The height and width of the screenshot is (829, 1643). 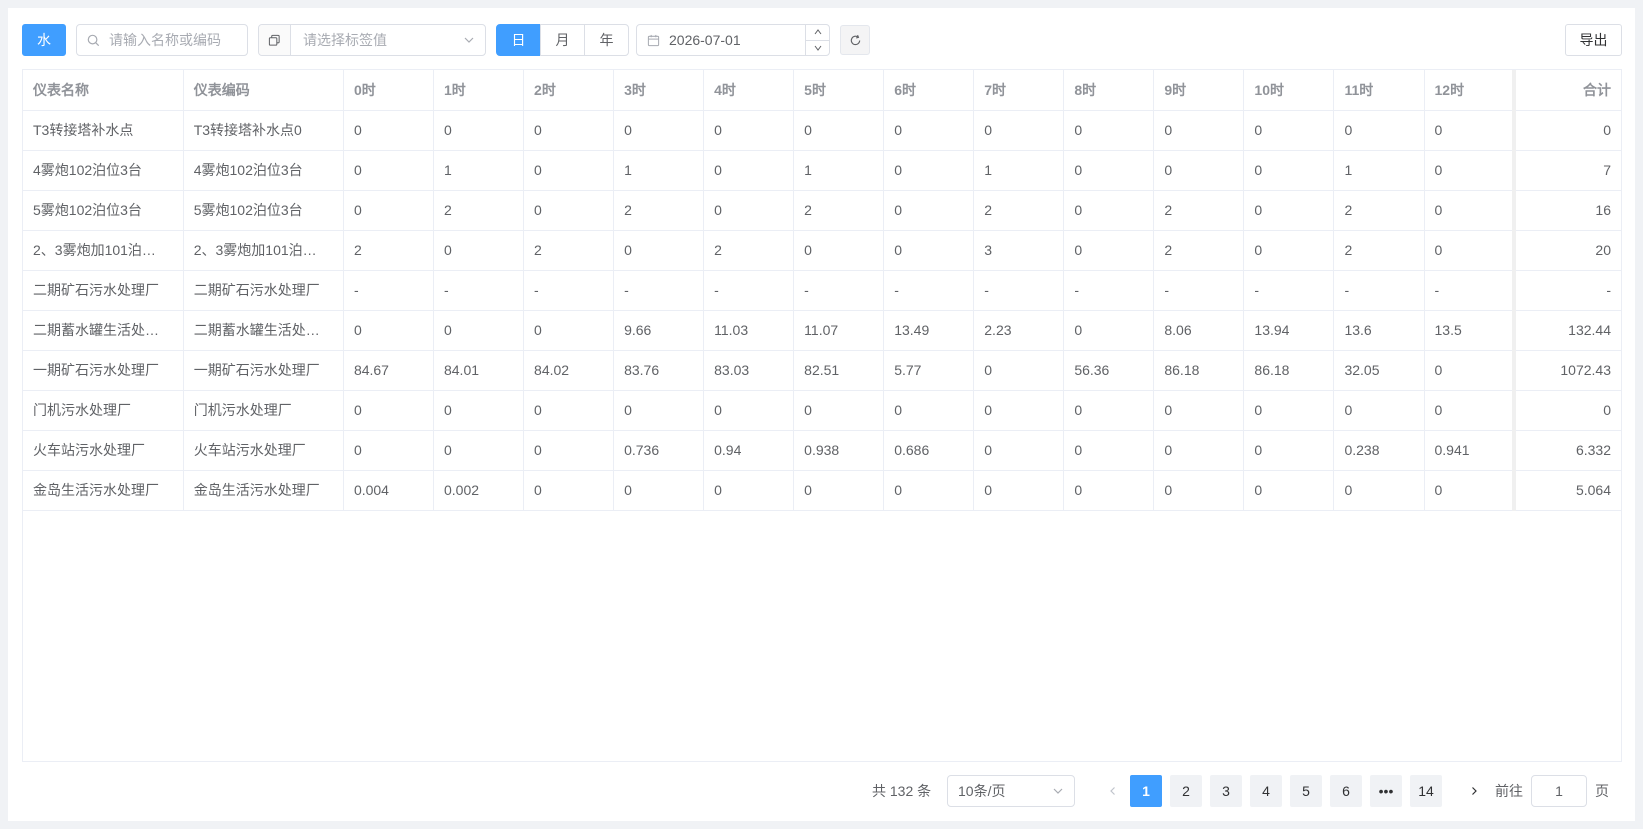 I want to click on page-button: 6, so click(x=1346, y=791).